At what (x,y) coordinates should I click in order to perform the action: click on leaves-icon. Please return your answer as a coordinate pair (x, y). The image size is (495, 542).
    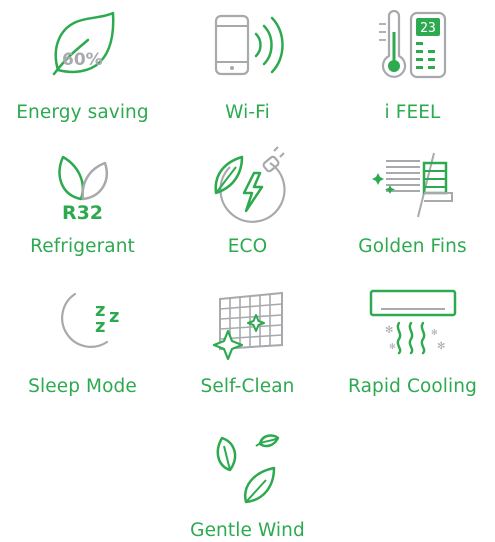
    Looking at the image, I should click on (82, 178).